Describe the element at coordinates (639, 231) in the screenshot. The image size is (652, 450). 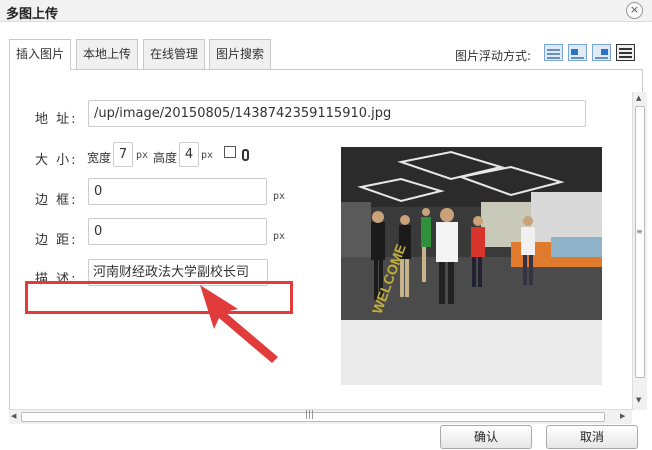
I see `vertical-grip-icon: ≡` at that location.